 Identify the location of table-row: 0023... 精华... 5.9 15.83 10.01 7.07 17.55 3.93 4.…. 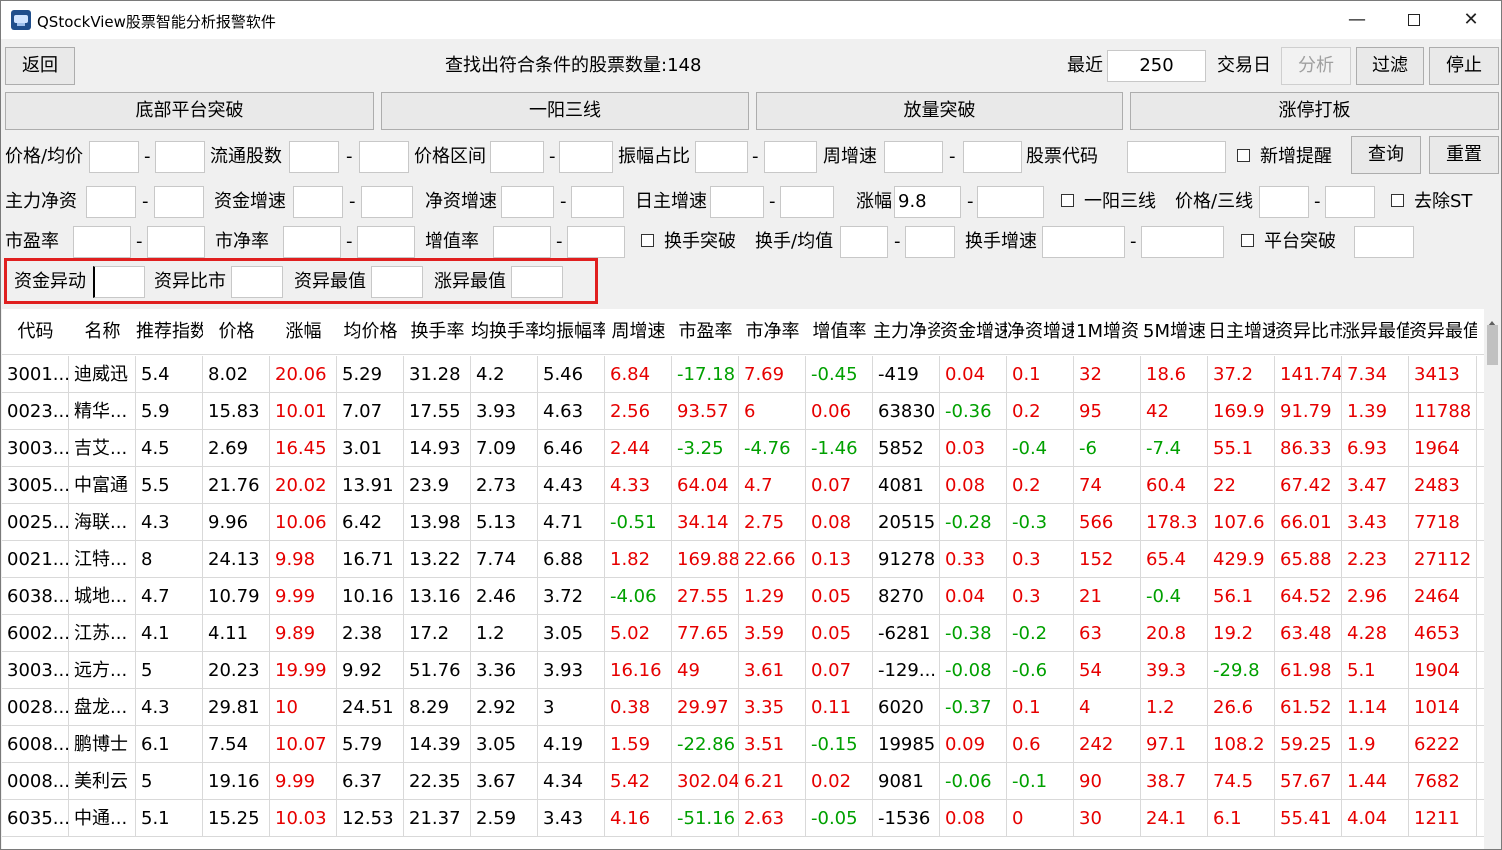
(743, 411).